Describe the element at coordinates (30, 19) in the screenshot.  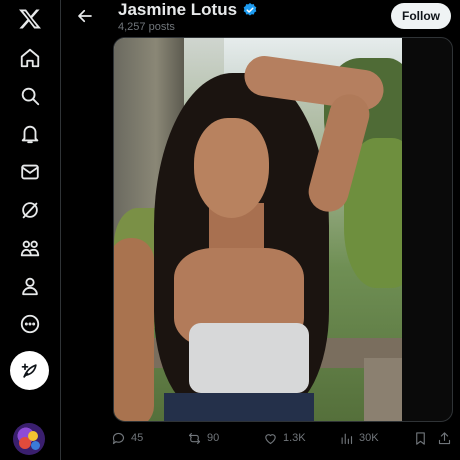
I see `x-logo-icon` at that location.